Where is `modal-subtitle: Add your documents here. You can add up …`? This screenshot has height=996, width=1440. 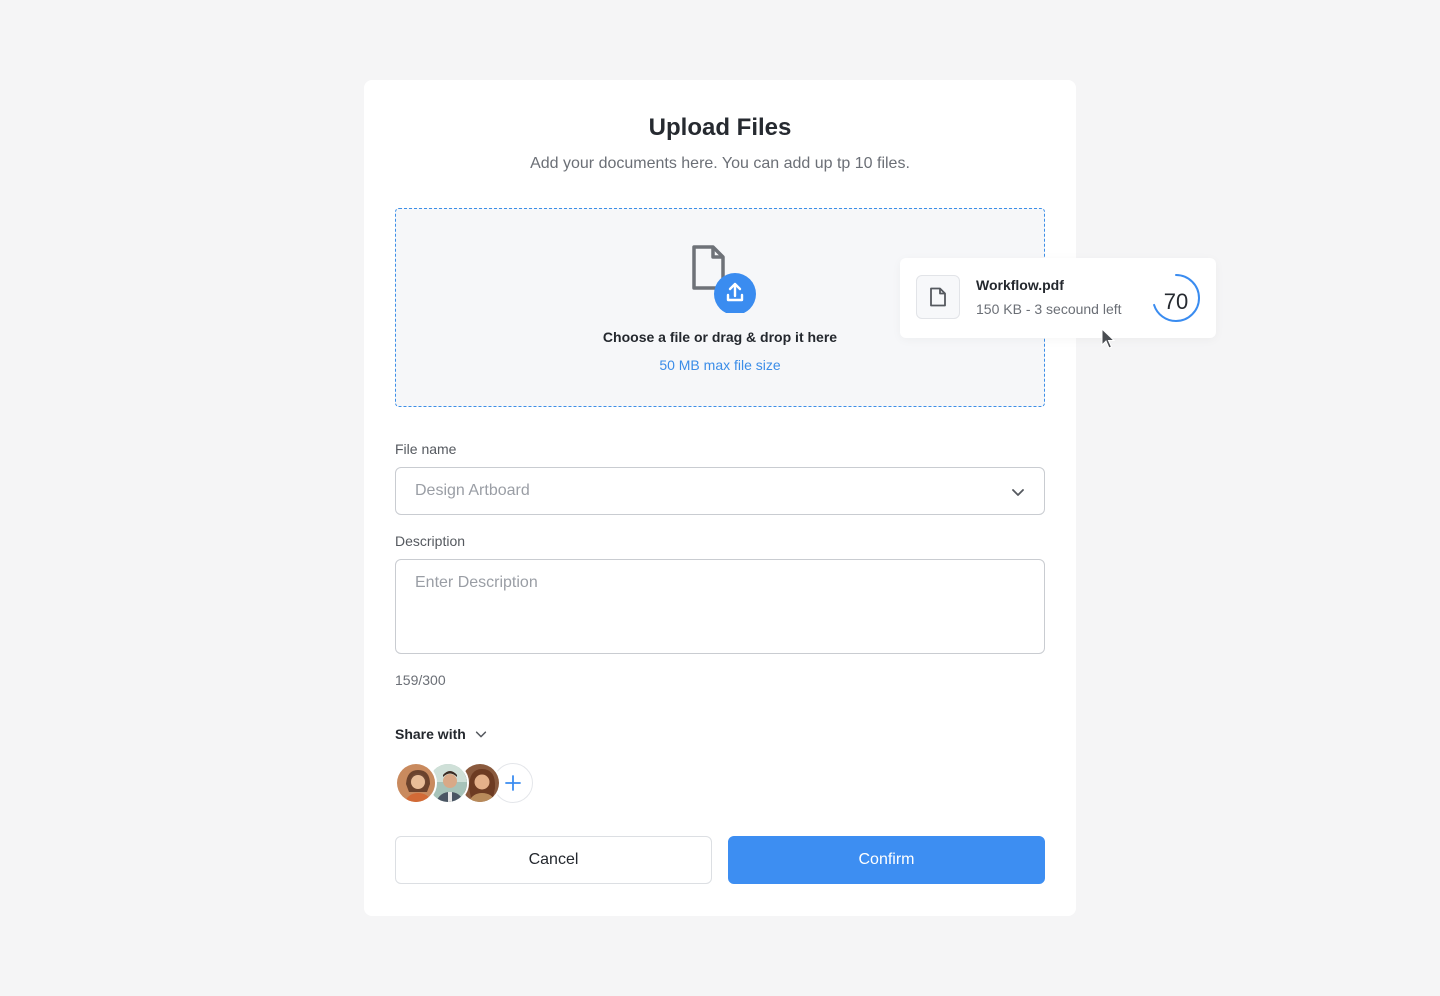 modal-subtitle: Add your documents here. You can add up … is located at coordinates (720, 163).